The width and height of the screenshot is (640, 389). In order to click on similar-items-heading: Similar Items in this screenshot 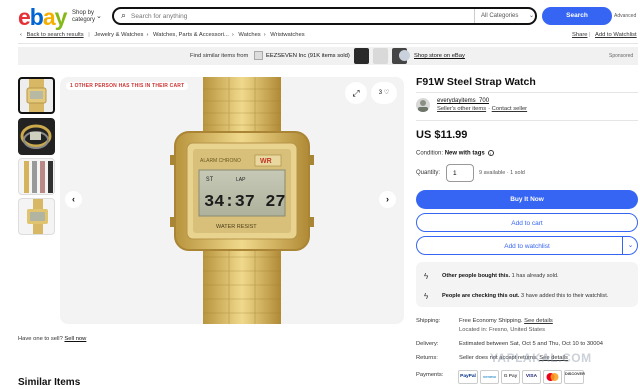, I will do `click(49, 382)`.